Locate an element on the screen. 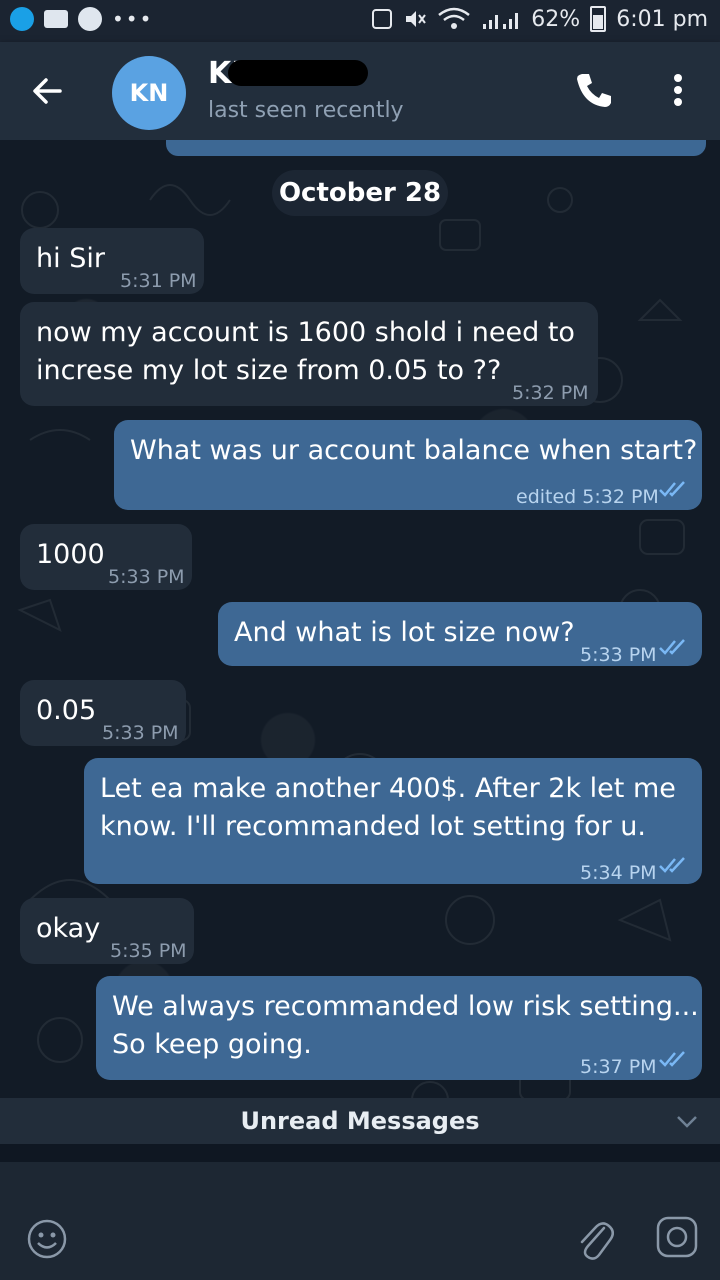 This screenshot has width=720, height=1280. call-button is located at coordinates (594, 90).